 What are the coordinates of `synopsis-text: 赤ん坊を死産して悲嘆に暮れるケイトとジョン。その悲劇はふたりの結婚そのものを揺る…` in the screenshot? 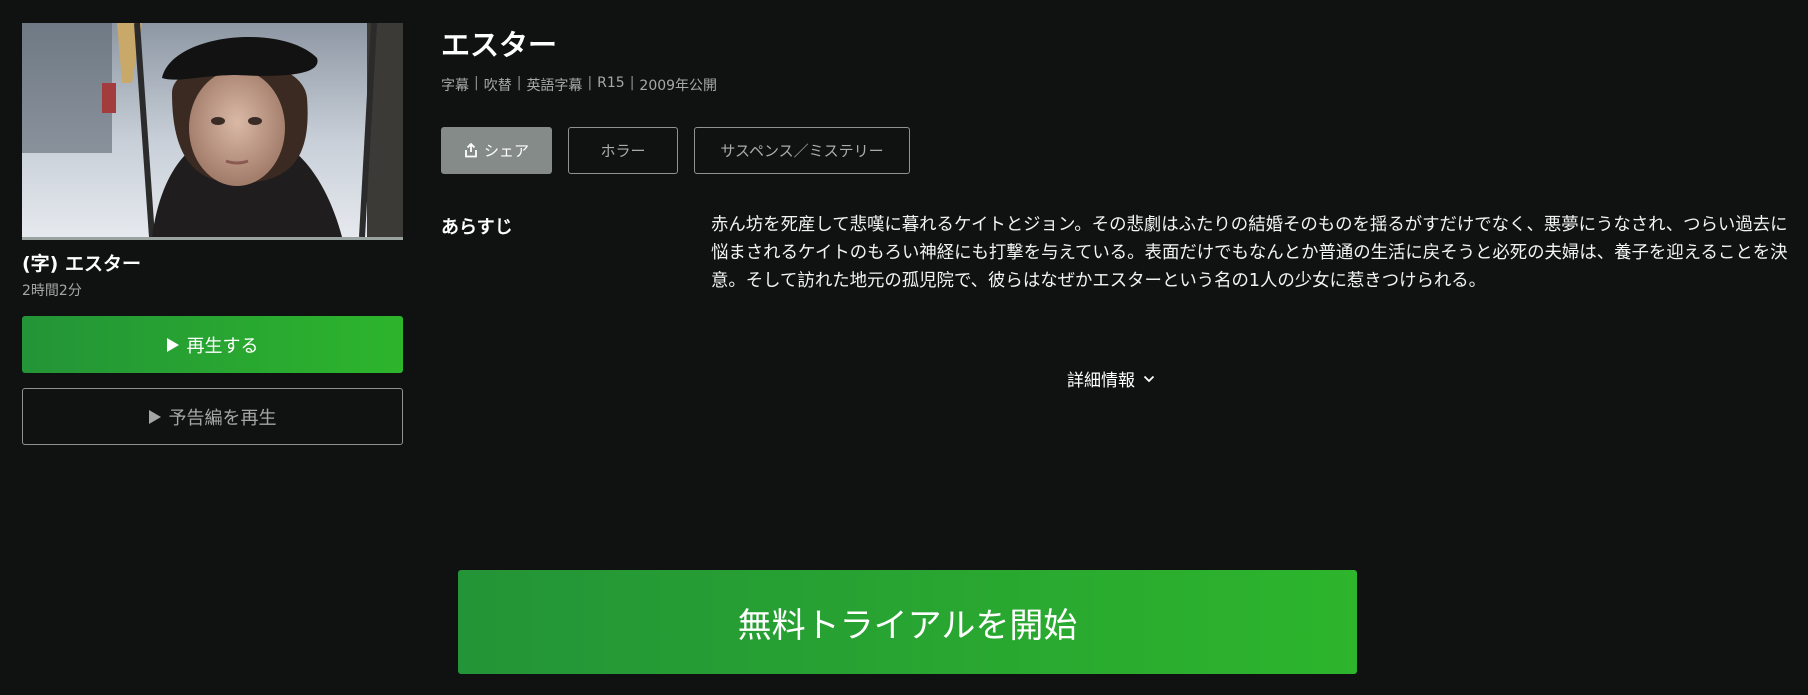 It's located at (1249, 253).